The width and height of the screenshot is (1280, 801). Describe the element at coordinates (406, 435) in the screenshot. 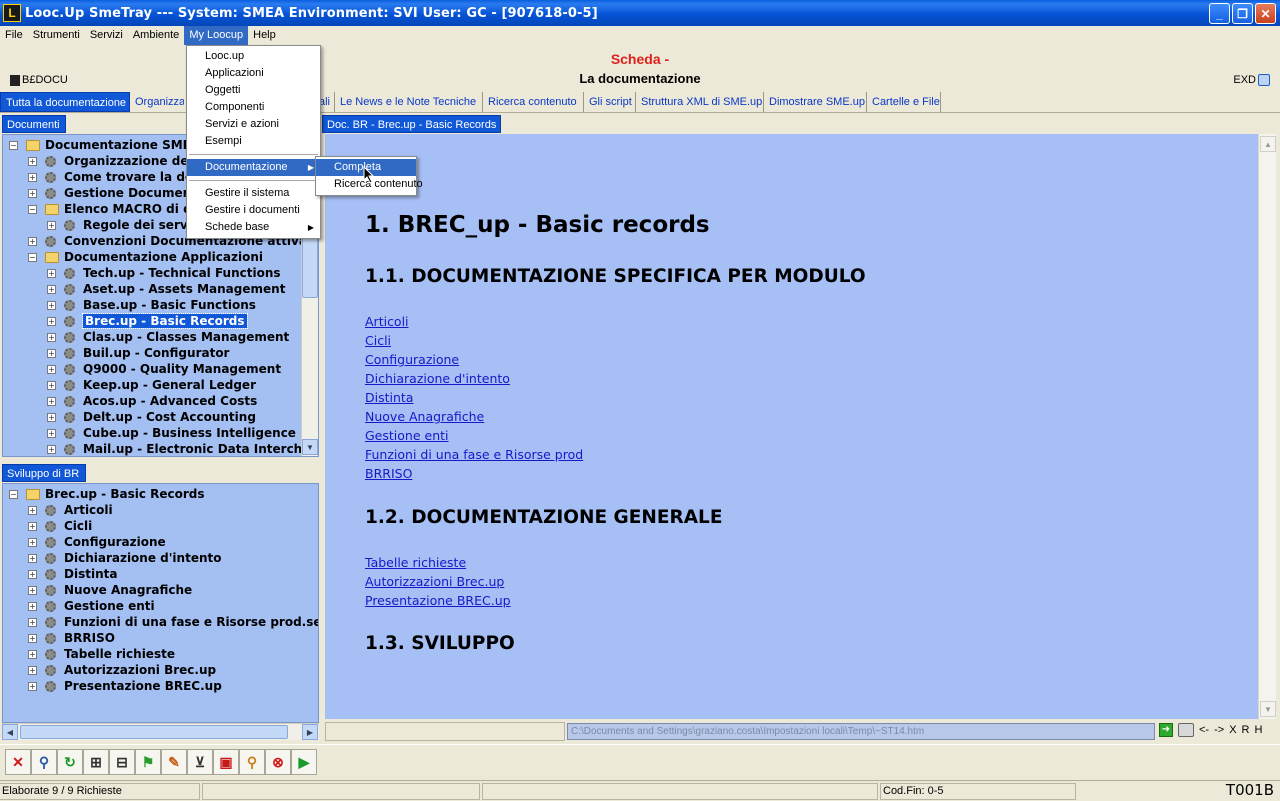

I see `doc-link: Gestione enti` at that location.